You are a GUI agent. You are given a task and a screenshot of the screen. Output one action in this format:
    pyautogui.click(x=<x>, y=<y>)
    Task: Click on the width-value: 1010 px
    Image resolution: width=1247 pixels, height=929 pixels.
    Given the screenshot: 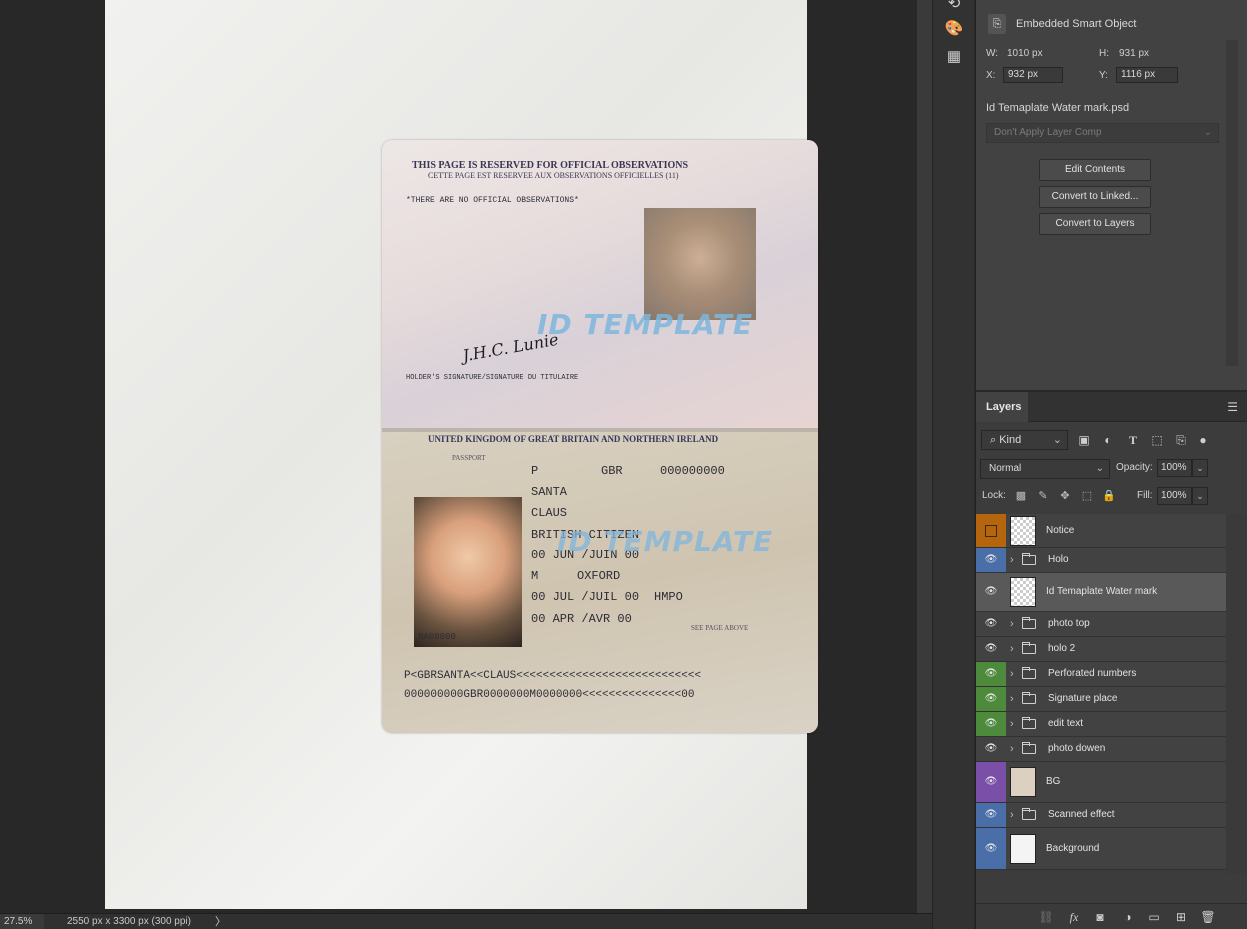 What is the action you would take?
    pyautogui.click(x=1025, y=53)
    